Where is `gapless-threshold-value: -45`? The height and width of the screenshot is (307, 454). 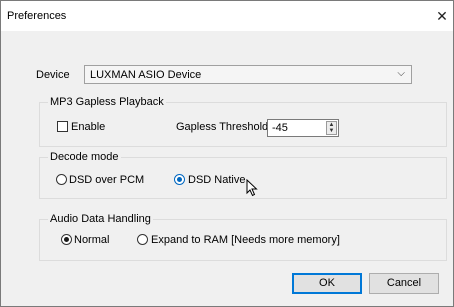 gapless-threshold-value: -45 is located at coordinates (280, 128).